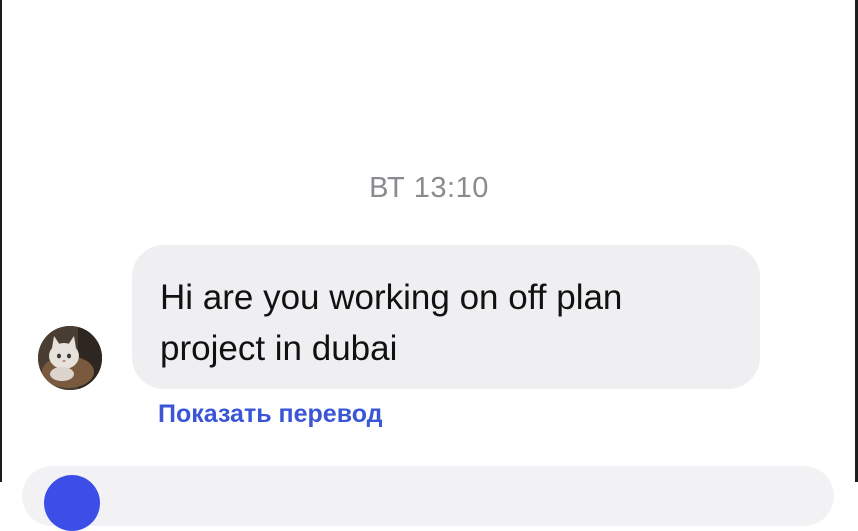  What do you see at coordinates (428, 496) in the screenshot?
I see `message-composer-bar` at bounding box center [428, 496].